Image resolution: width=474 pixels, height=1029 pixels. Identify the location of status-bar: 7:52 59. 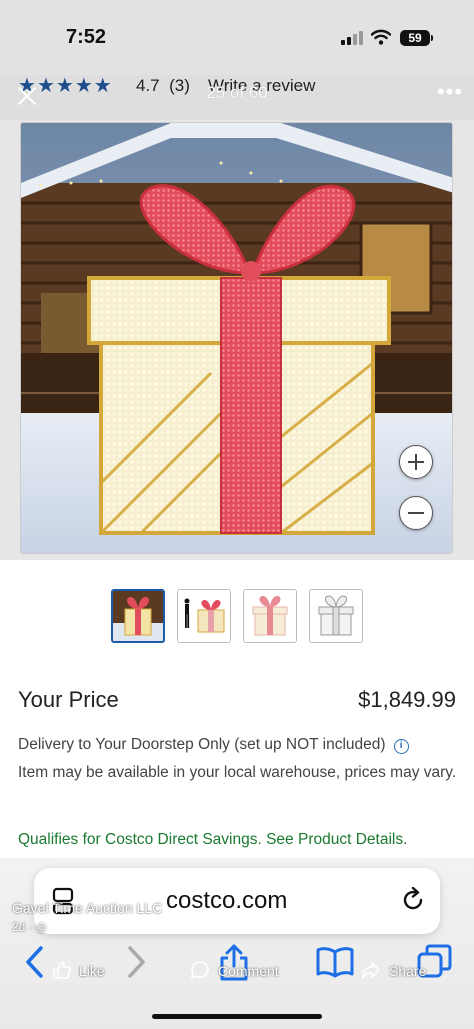
(237, 37).